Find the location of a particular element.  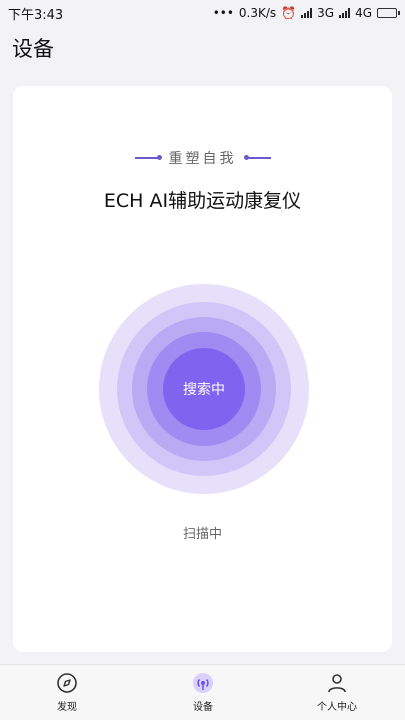

tab-profile: 个人中心 is located at coordinates (337, 692).